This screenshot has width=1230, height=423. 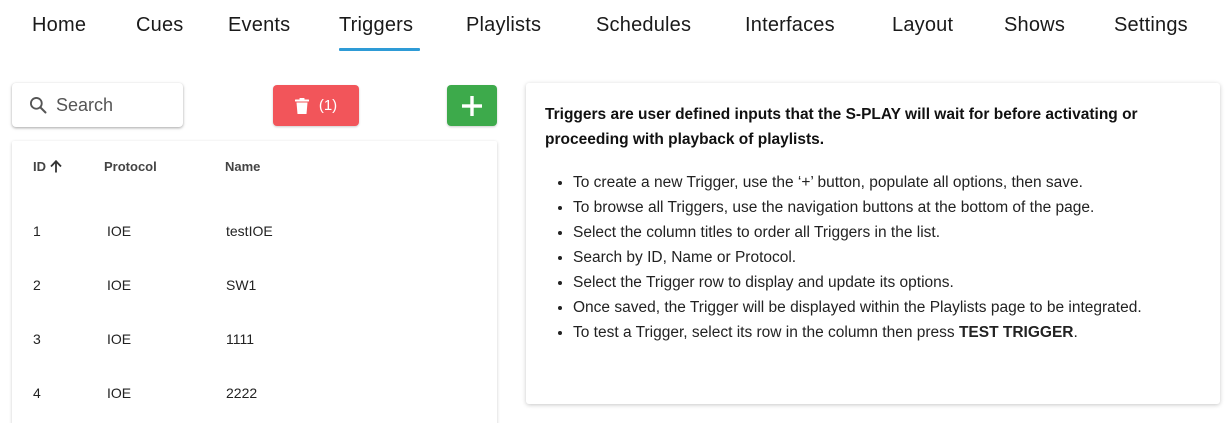 I want to click on column-header-id: ID, so click(x=47, y=166).